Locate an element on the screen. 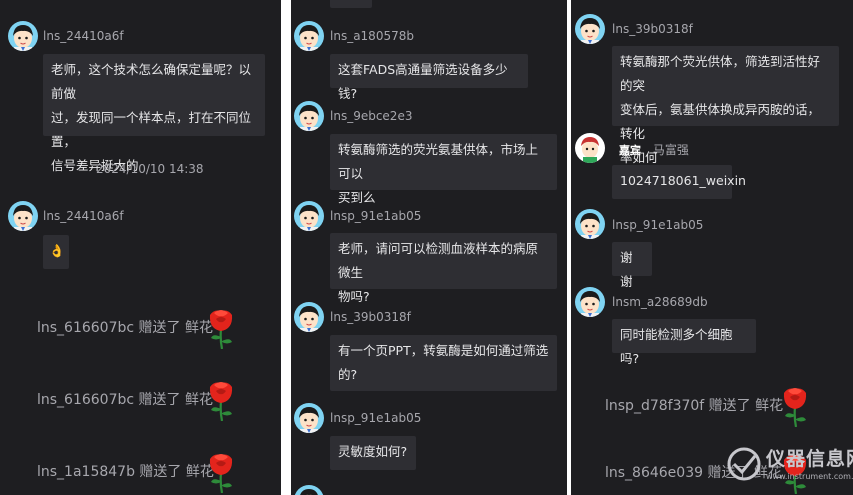 This screenshot has height=495, width=853. message-bubble: 老师，请问可以检测血液样本的病原微生 物吗? is located at coordinates (443, 268).